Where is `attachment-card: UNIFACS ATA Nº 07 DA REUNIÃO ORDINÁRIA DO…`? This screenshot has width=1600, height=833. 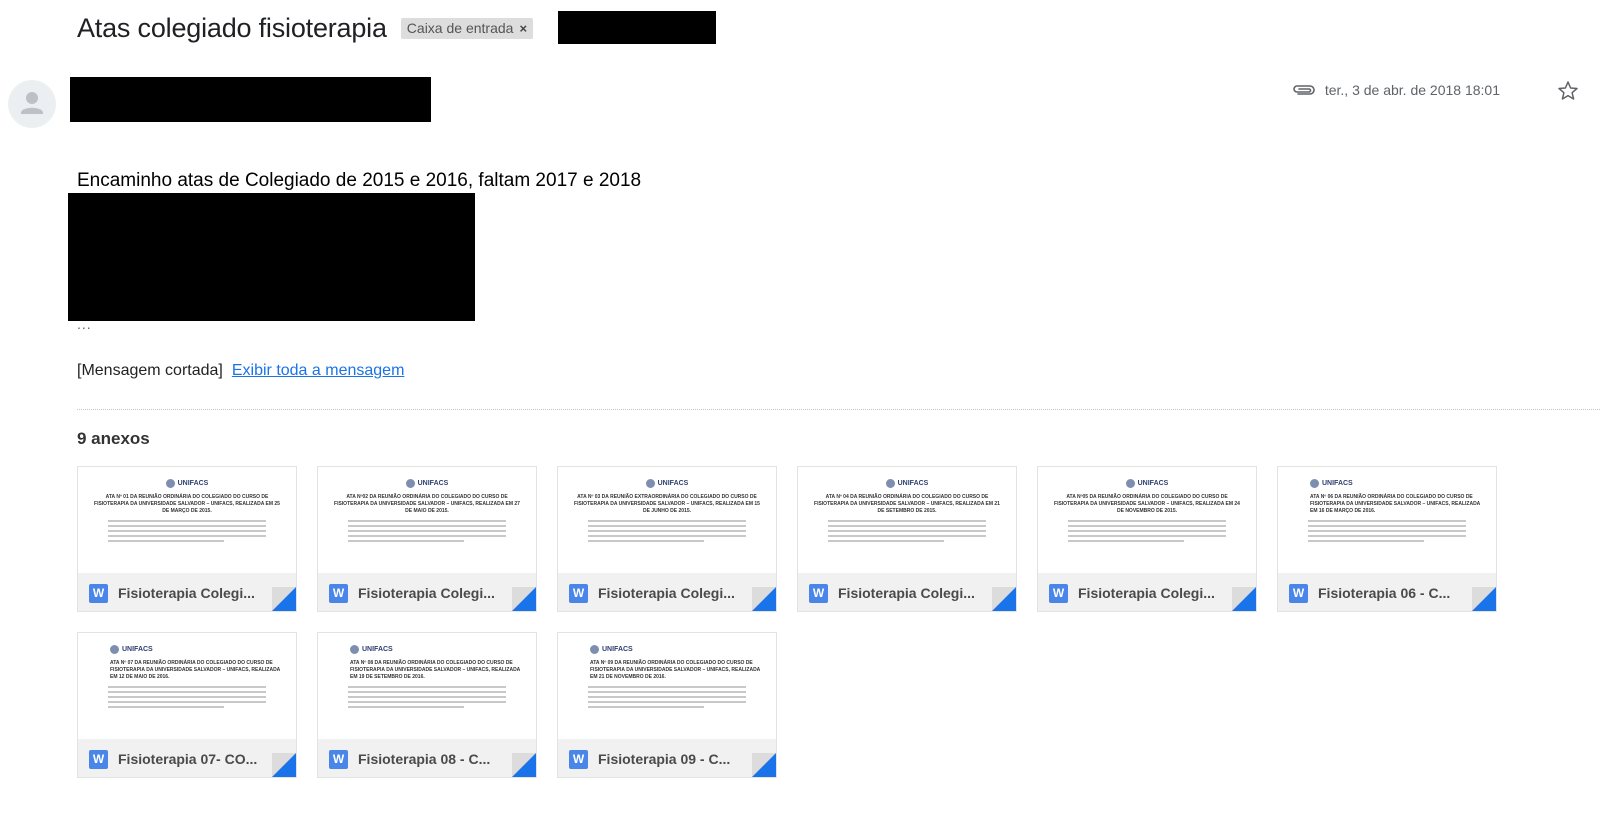 attachment-card: UNIFACS ATA Nº 07 DA REUNIÃO ORDINÁRIA DO… is located at coordinates (187, 705).